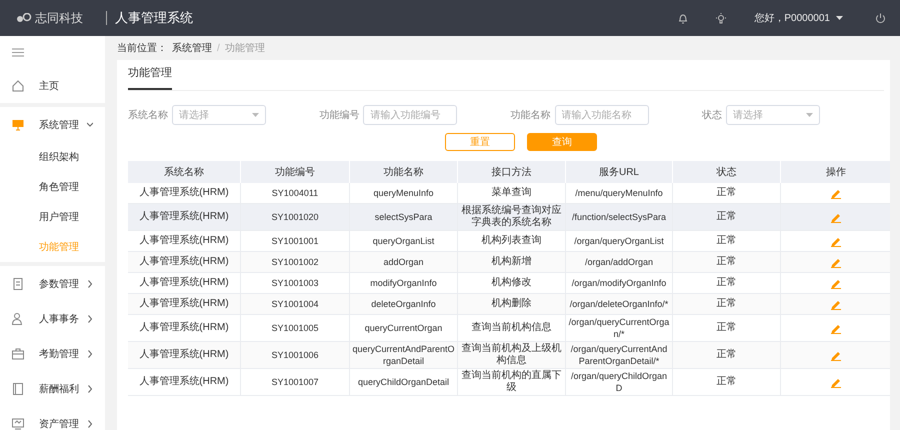  I want to click on table-cell: /organ/deleteOrganInfo/*, so click(619, 304).